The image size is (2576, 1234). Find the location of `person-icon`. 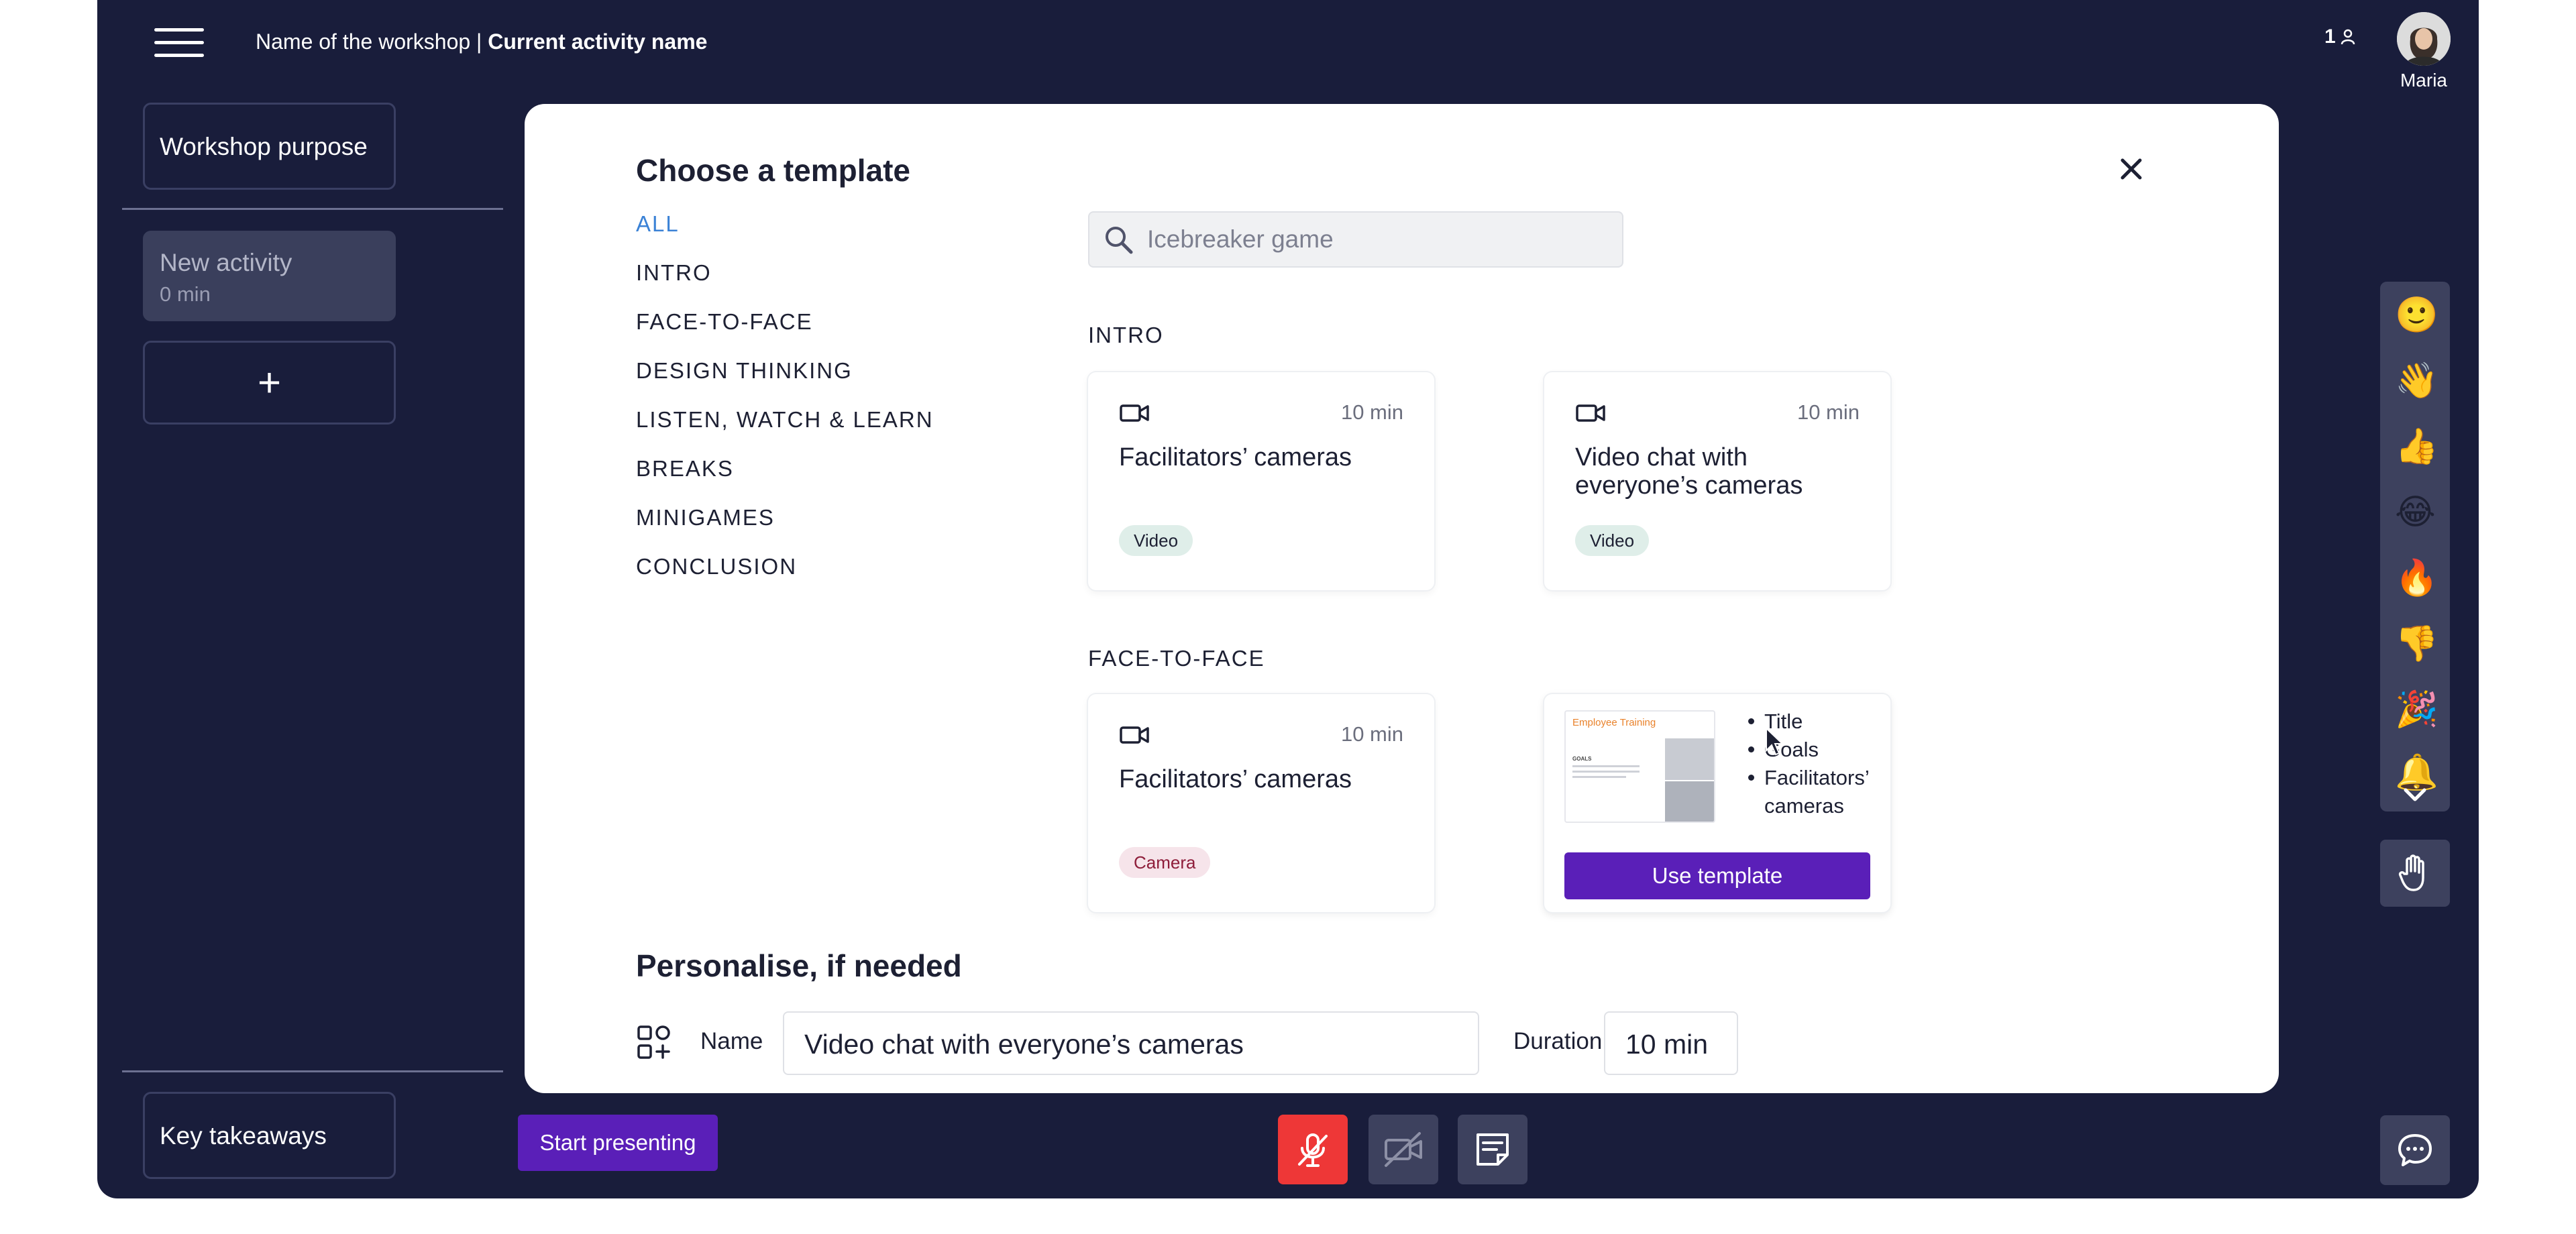

person-icon is located at coordinates (2348, 37).